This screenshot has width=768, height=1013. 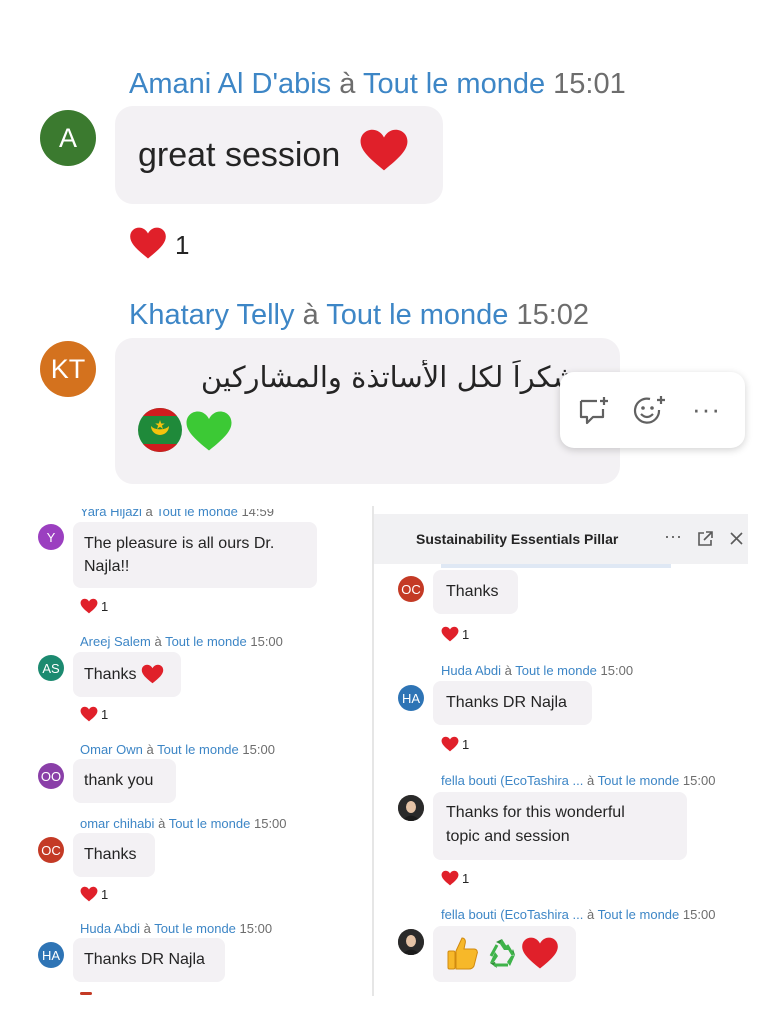 What do you see at coordinates (279, 155) in the screenshot?
I see `message-bubble: great session` at bounding box center [279, 155].